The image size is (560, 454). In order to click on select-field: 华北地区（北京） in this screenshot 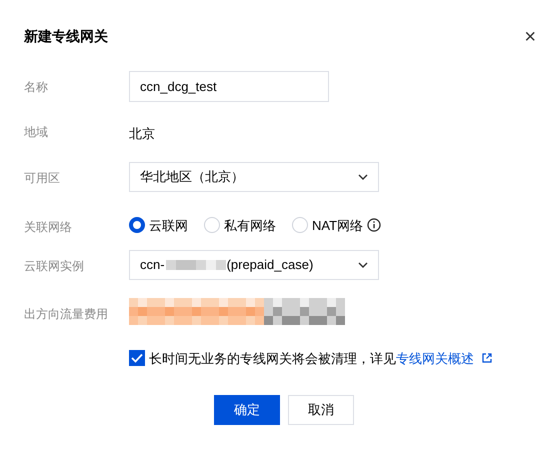, I will do `click(254, 177)`.